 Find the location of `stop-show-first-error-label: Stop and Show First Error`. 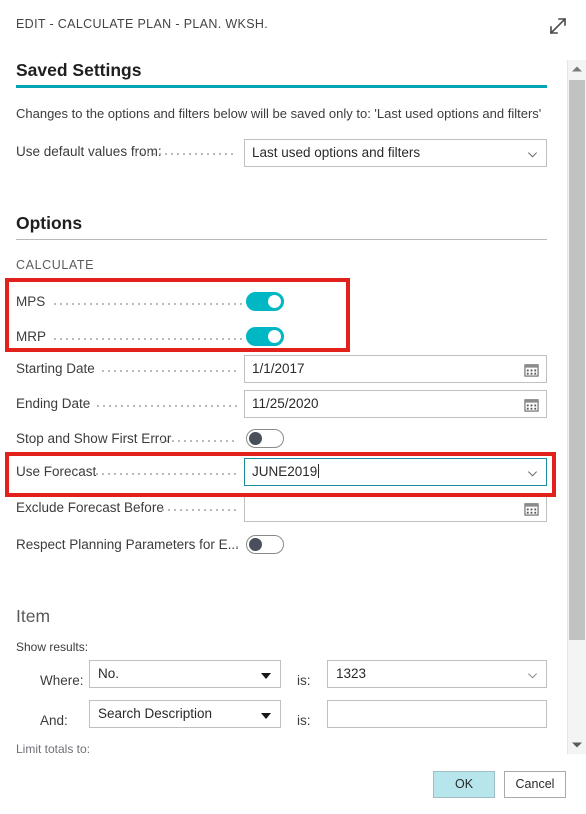

stop-show-first-error-label: Stop and Show First Error is located at coordinates (94, 438).